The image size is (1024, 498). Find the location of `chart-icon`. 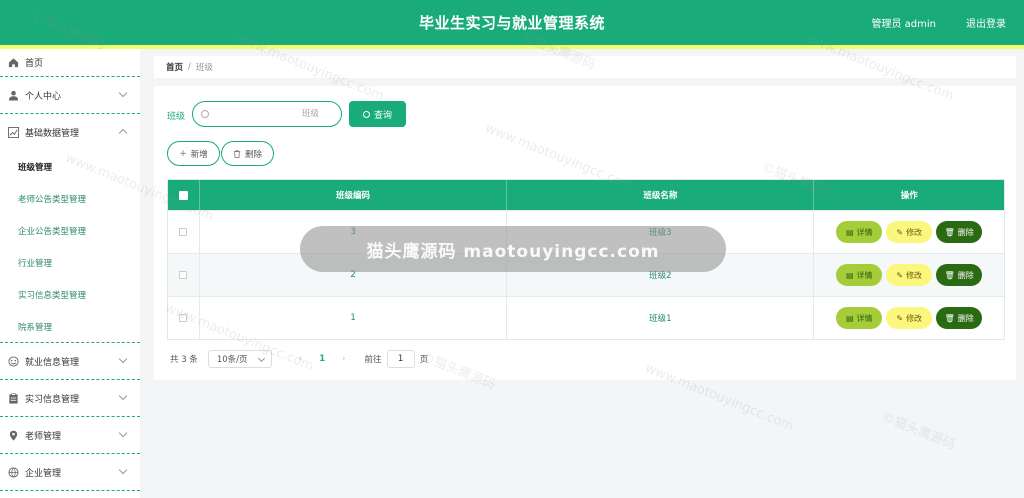

chart-icon is located at coordinates (13, 132).